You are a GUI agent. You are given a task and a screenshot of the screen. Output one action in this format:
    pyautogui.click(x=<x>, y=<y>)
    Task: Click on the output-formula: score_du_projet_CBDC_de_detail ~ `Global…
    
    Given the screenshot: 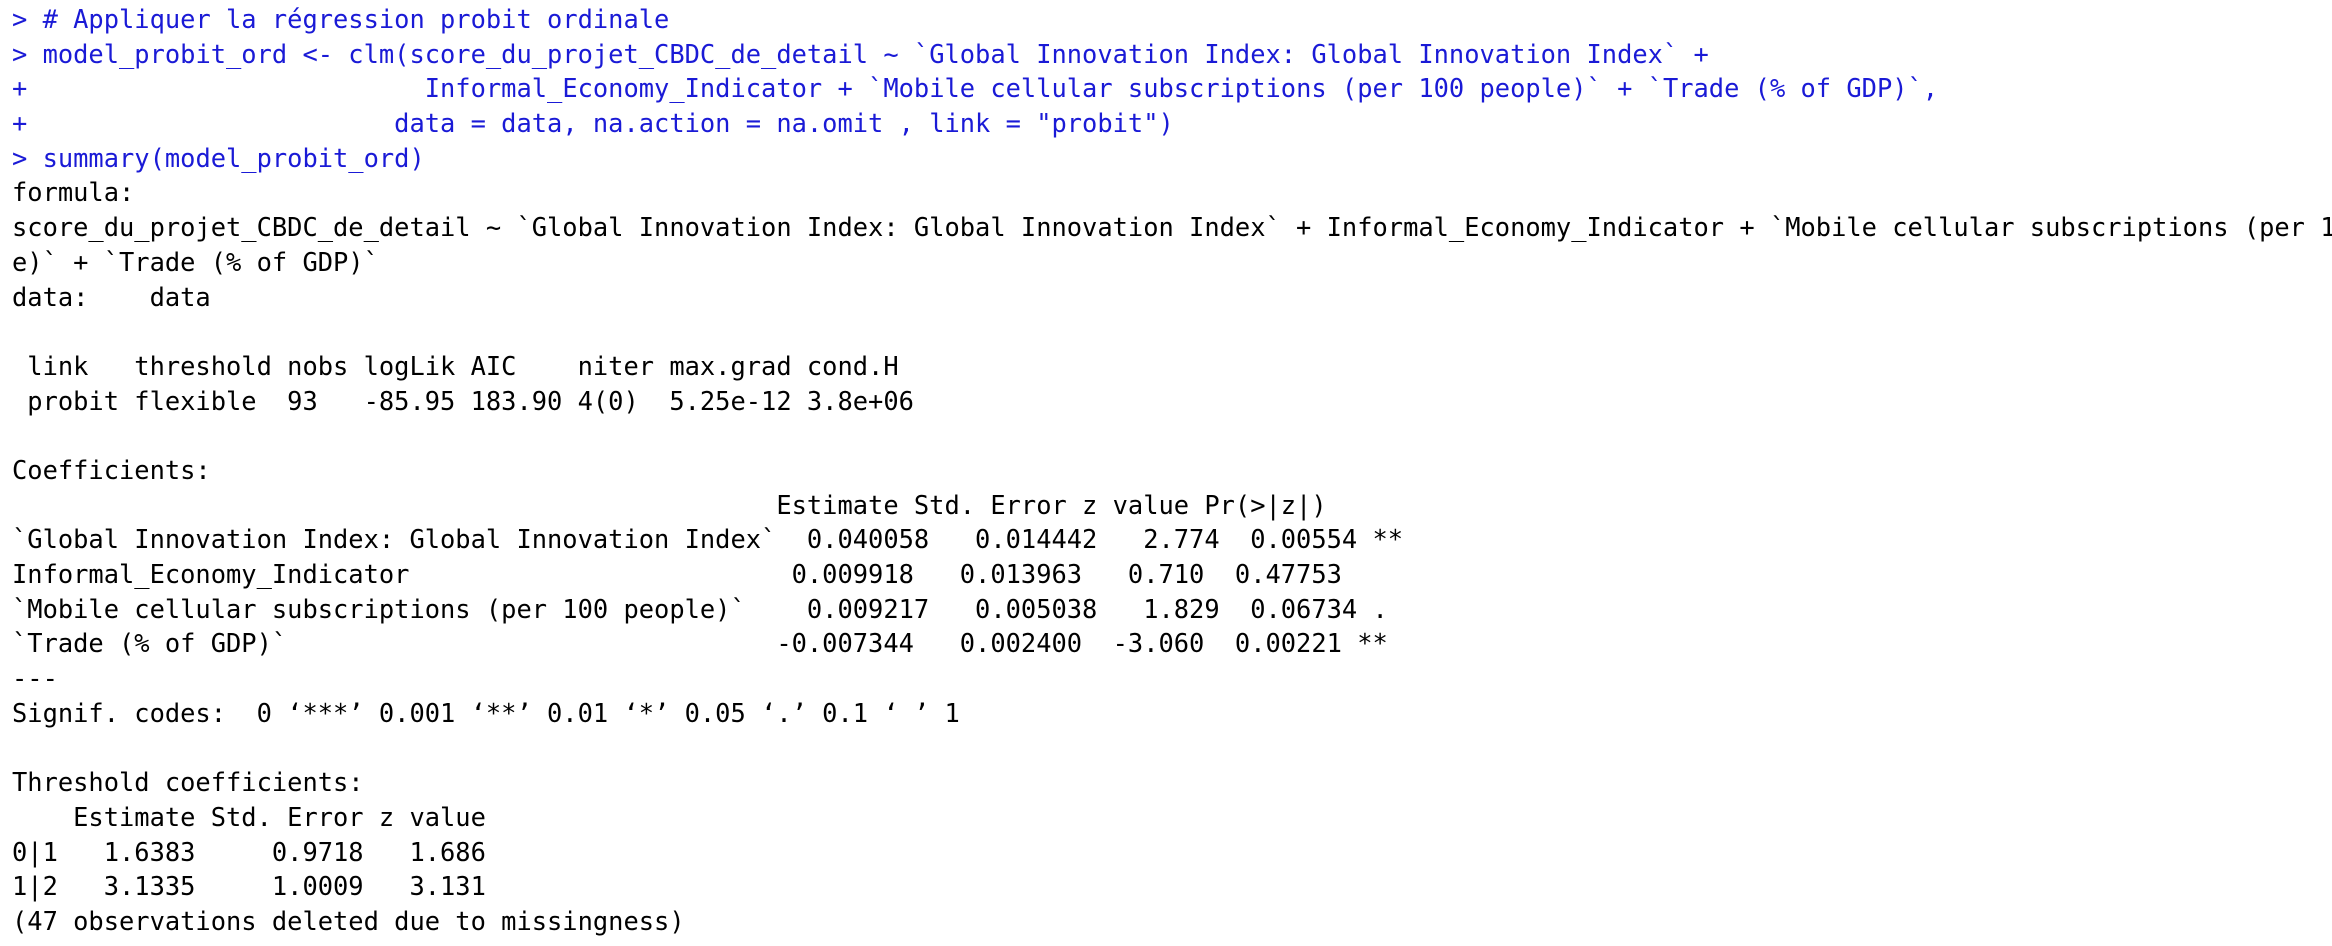 What is the action you would take?
    pyautogui.click(x=1172, y=227)
    